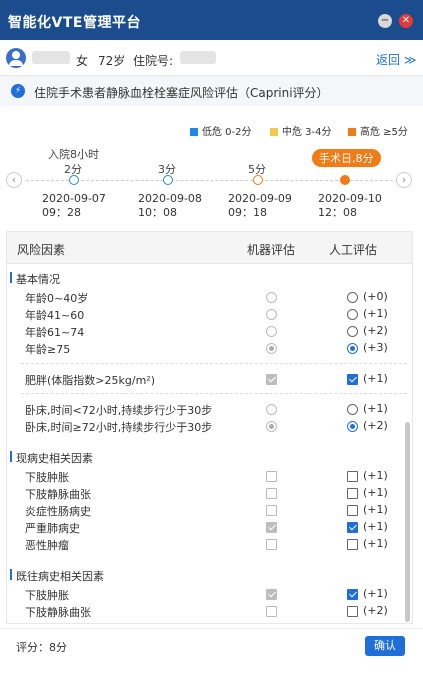  Describe the element at coordinates (209, 544) in the screenshot. I see `table-row: 恶性肿瘤 (+1)` at that location.